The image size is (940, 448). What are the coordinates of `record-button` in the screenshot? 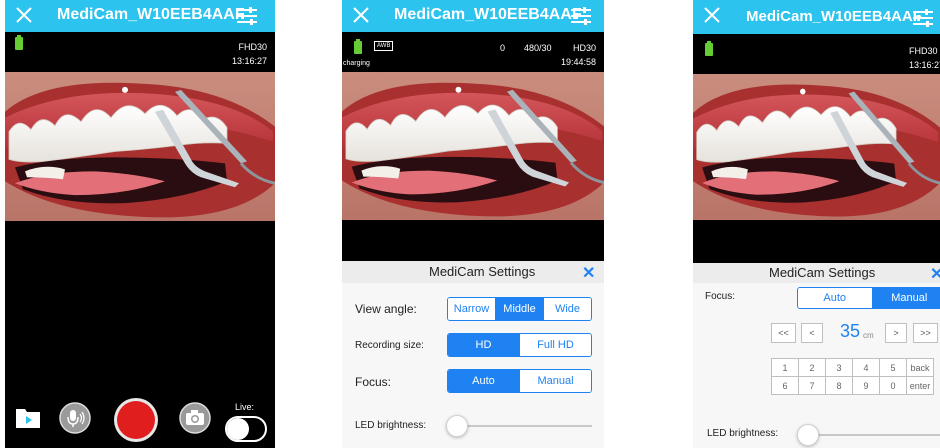 It's located at (136, 420).